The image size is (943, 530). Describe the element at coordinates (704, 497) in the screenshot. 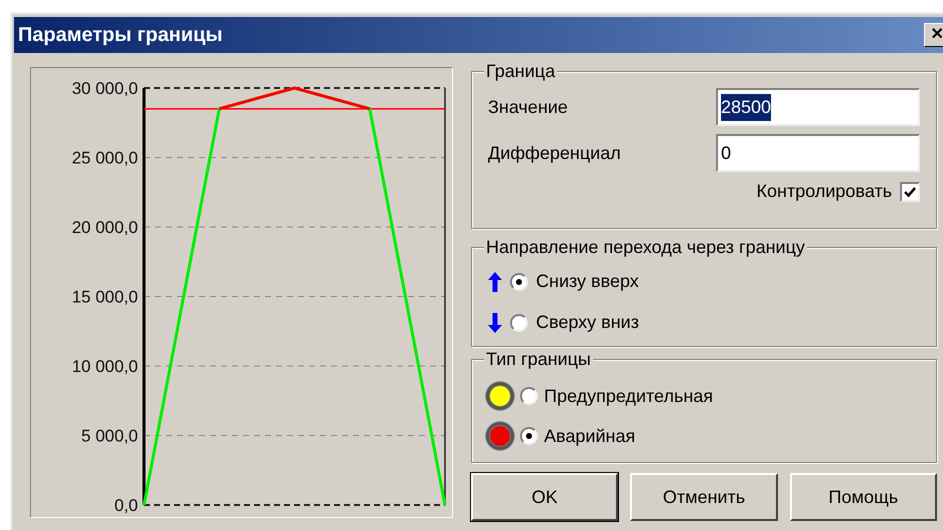

I see `dialog-button: Отменить` at that location.